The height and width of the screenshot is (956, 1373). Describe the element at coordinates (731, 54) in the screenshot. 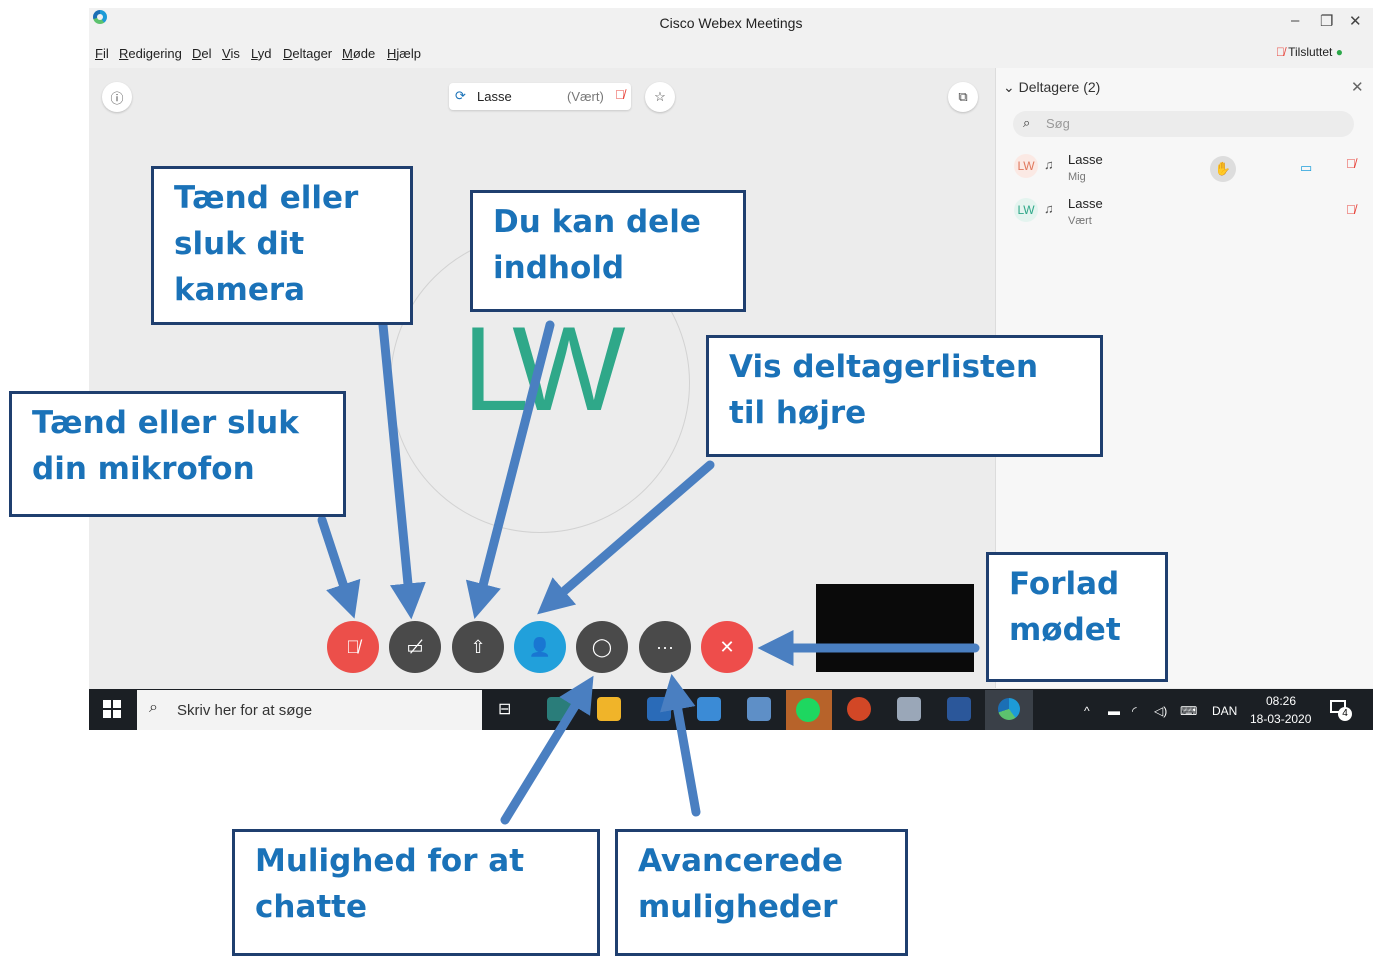

I see `menu-bar` at that location.